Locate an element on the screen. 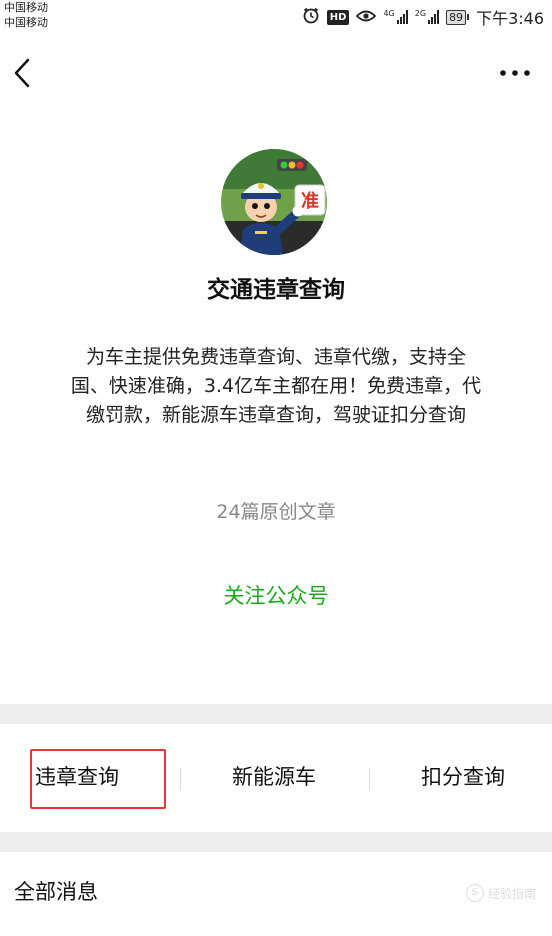  traffic-police-avatar-icon: 准 is located at coordinates (274, 202).